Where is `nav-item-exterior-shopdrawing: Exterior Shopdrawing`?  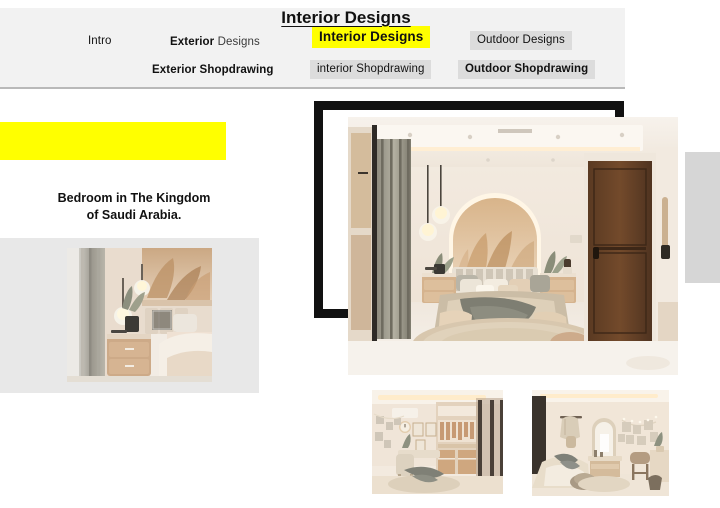 nav-item-exterior-shopdrawing: Exterior Shopdrawing is located at coordinates (213, 70).